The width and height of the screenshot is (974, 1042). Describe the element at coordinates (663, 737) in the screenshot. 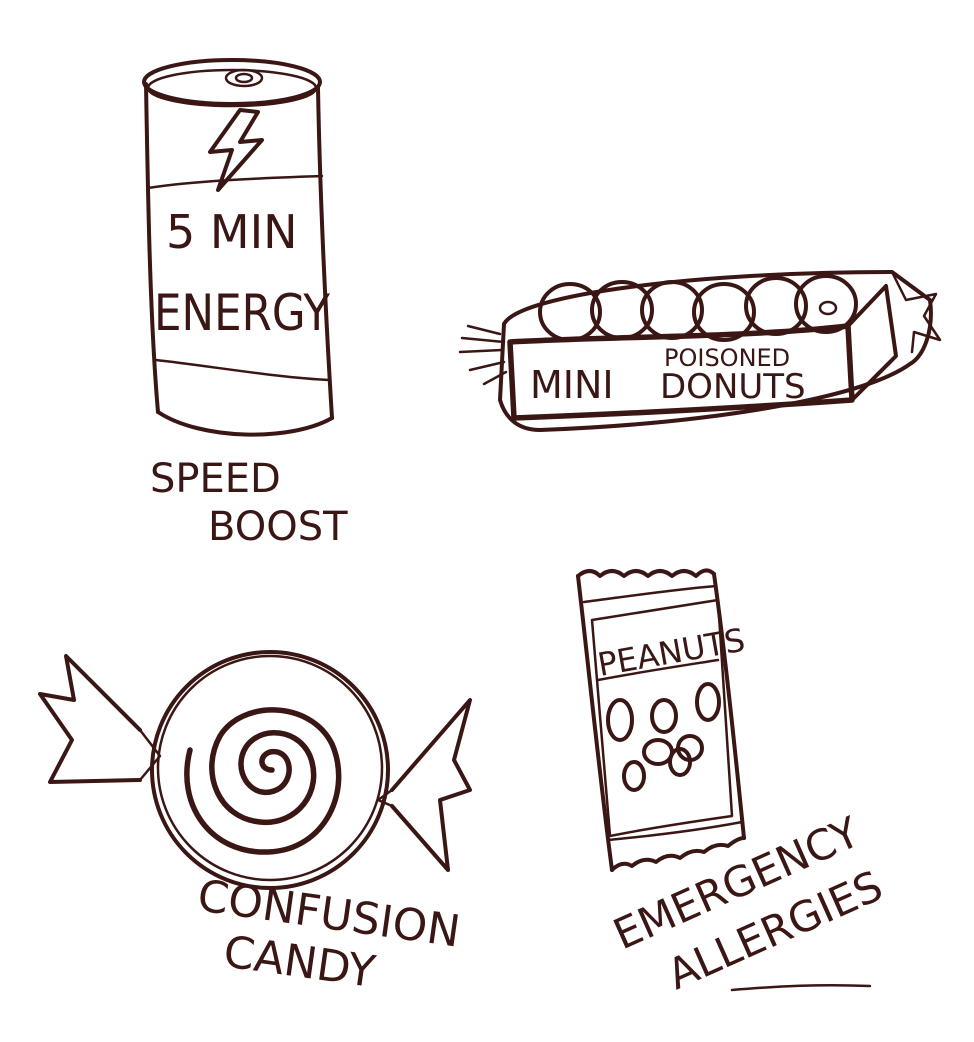

I see `peanut-icons` at that location.